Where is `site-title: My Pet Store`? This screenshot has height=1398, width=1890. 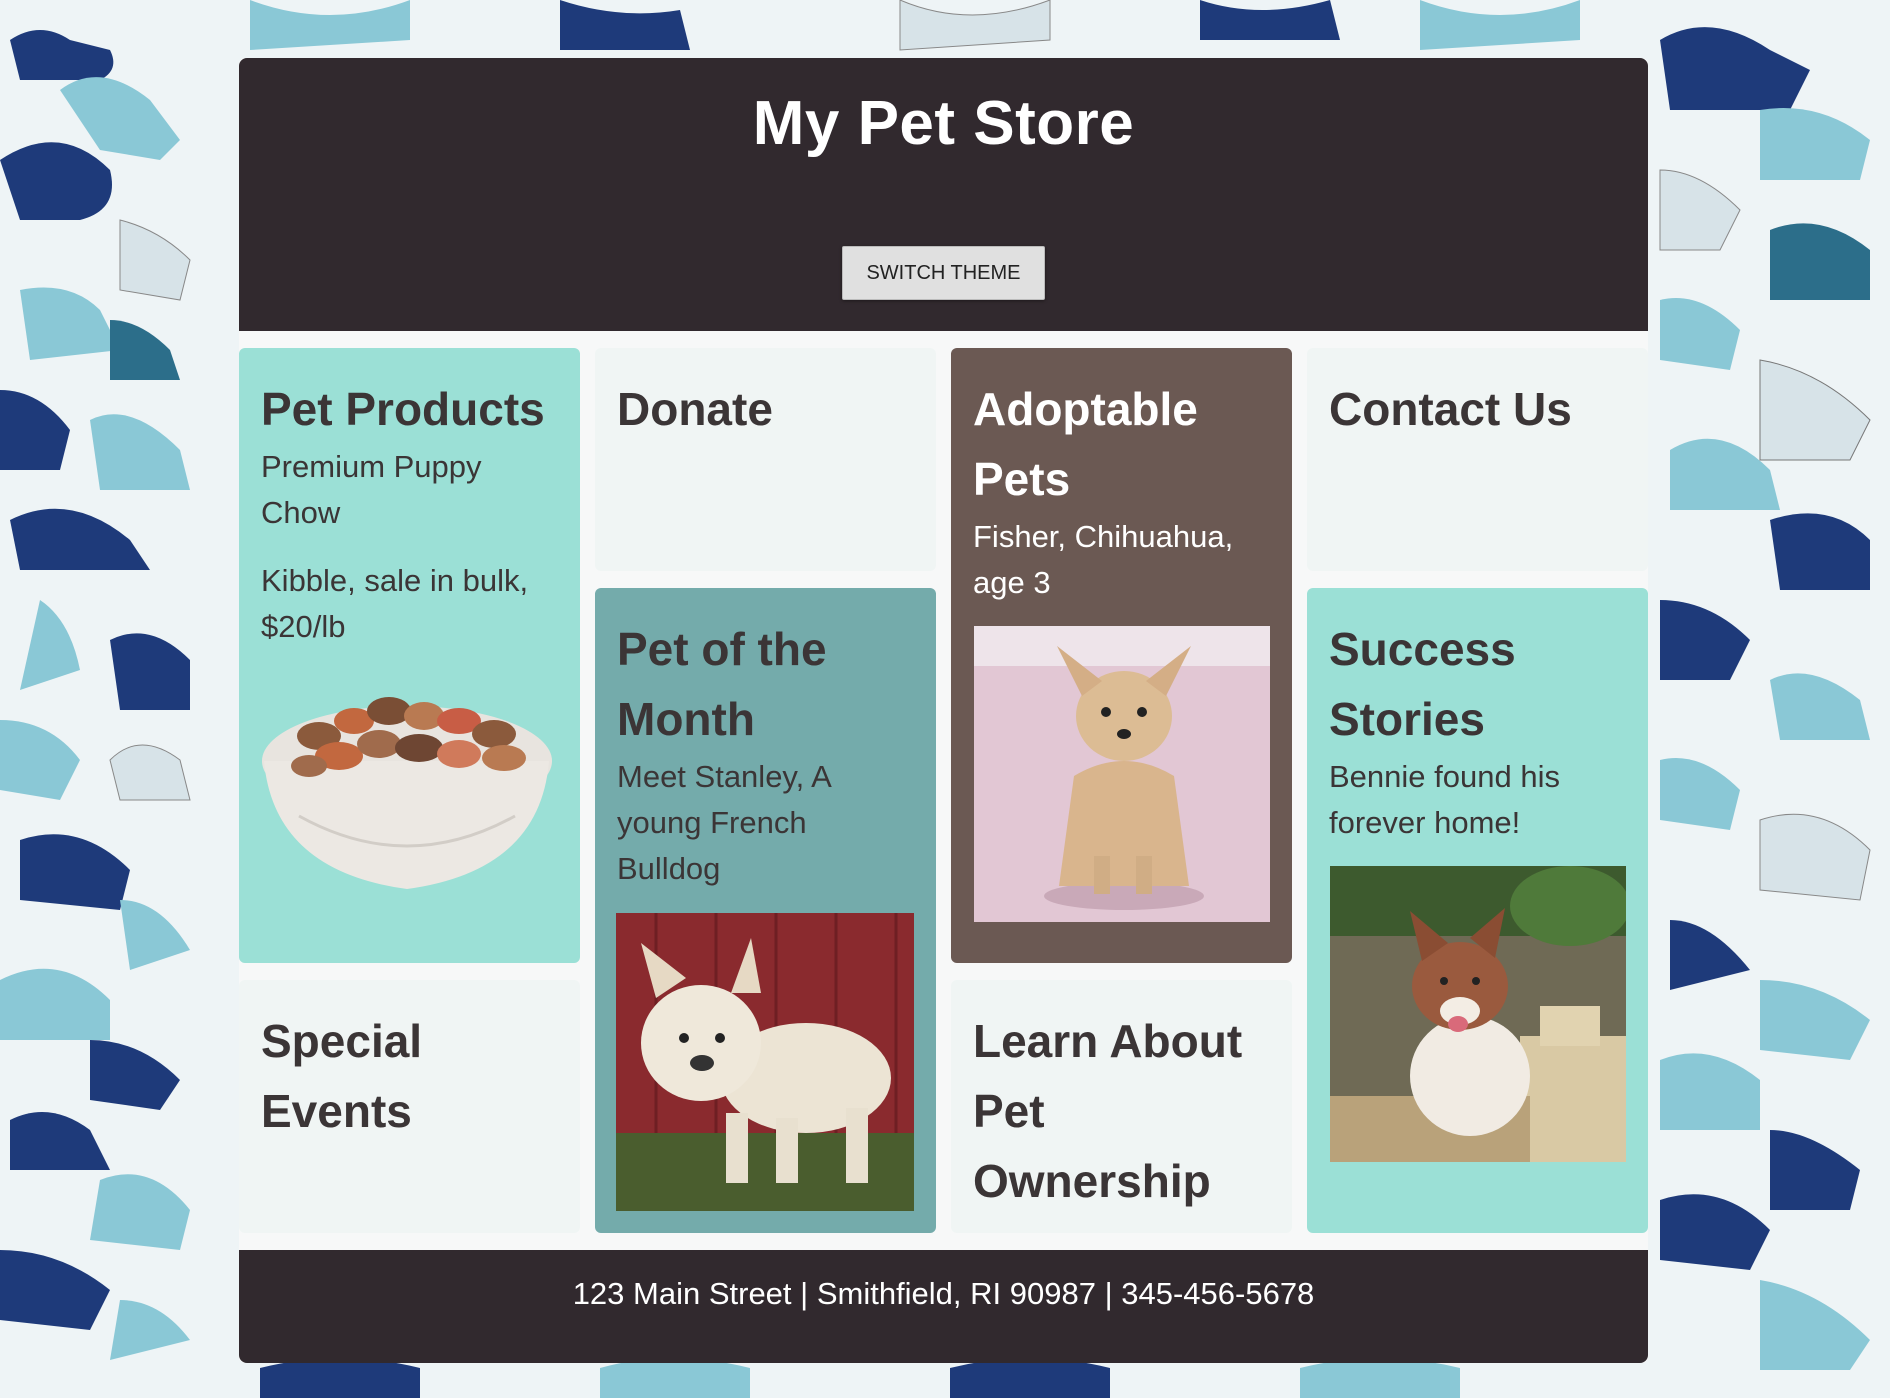
site-title: My Pet Store is located at coordinates (943, 123).